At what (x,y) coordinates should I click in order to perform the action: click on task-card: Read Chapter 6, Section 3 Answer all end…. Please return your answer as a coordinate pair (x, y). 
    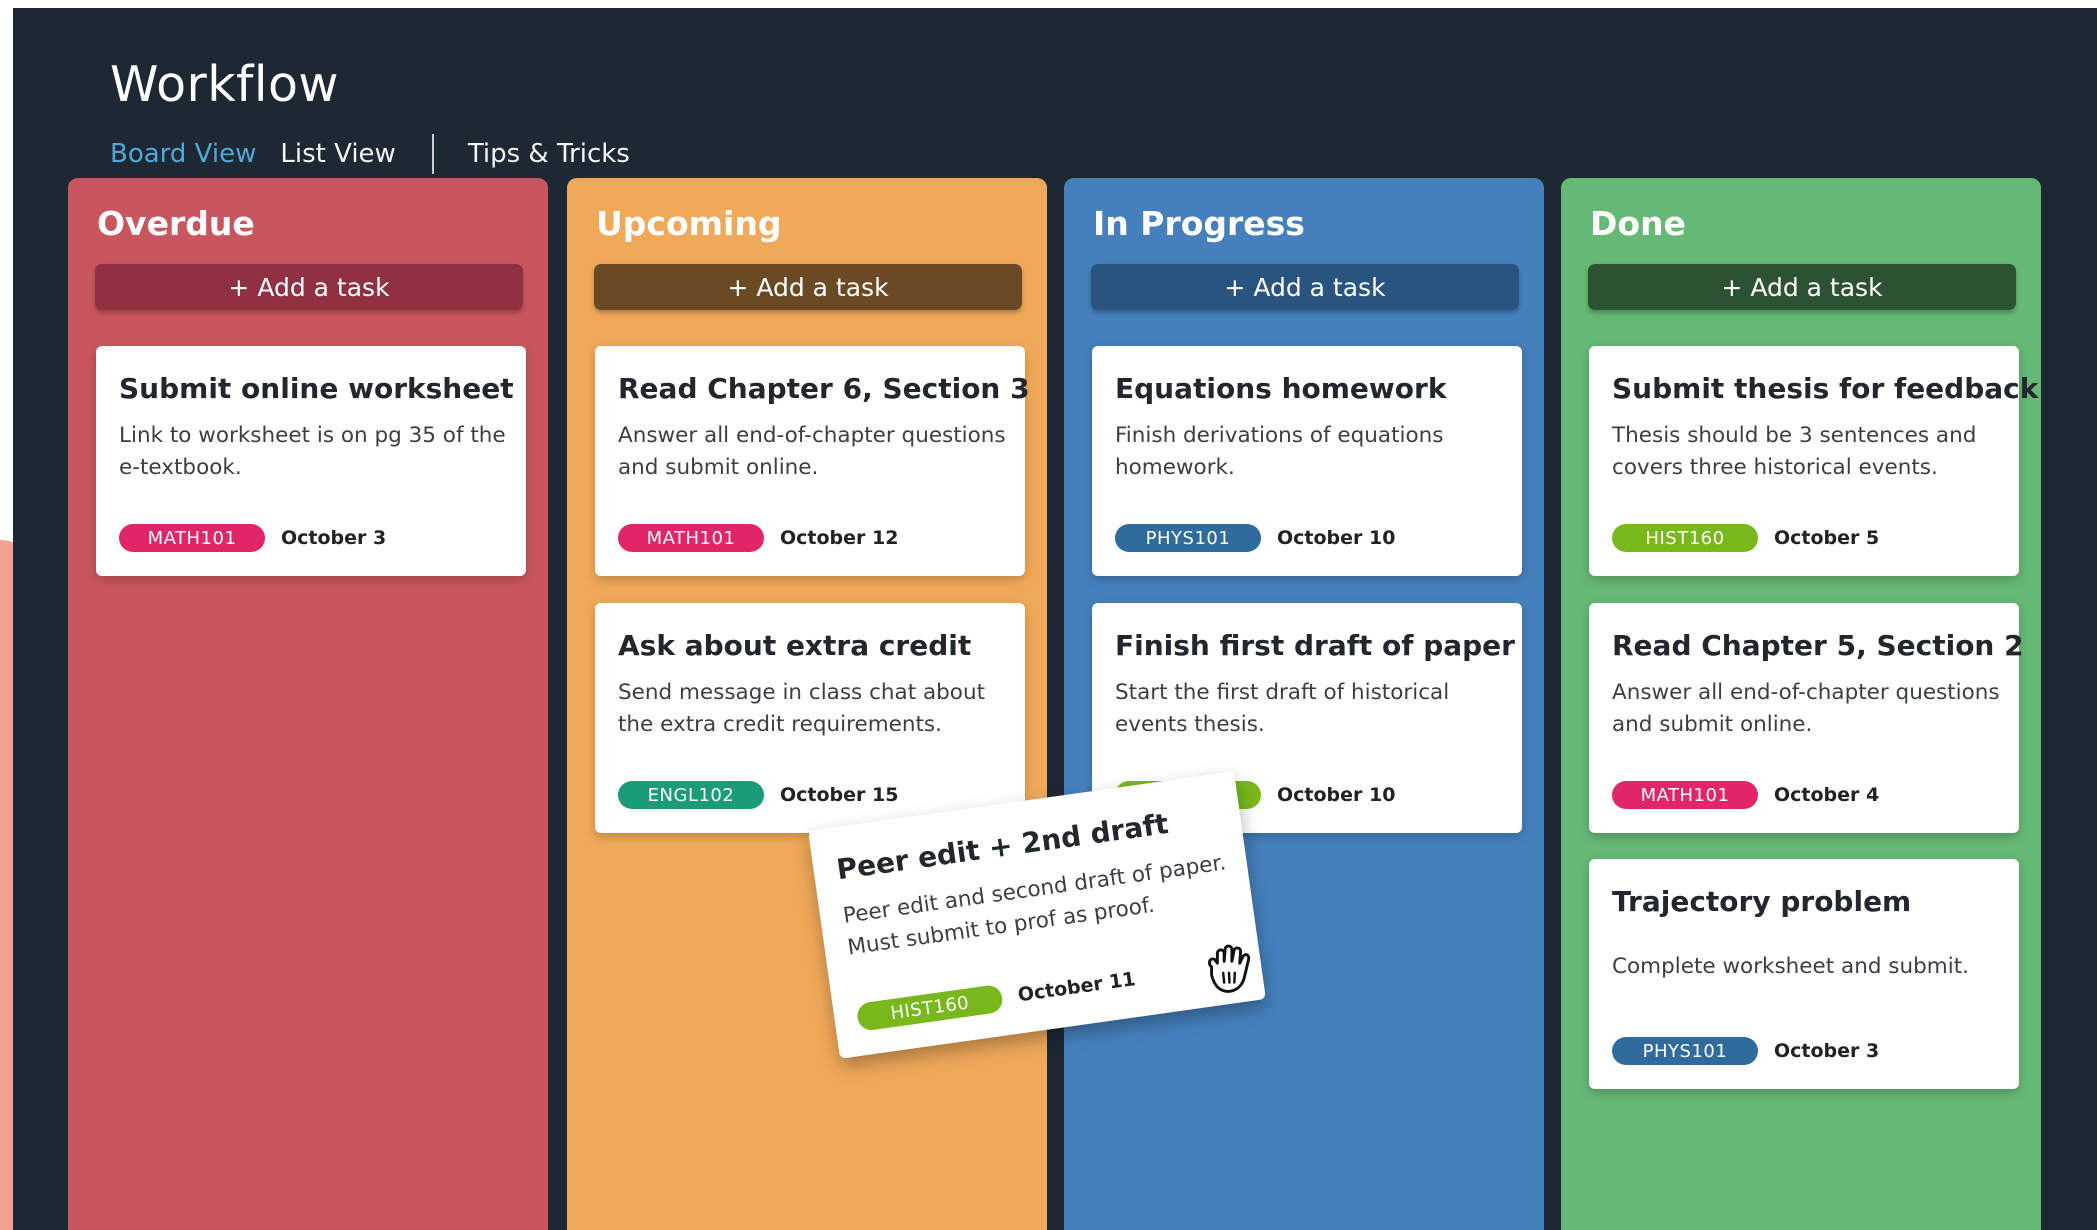
    Looking at the image, I should click on (812, 461).